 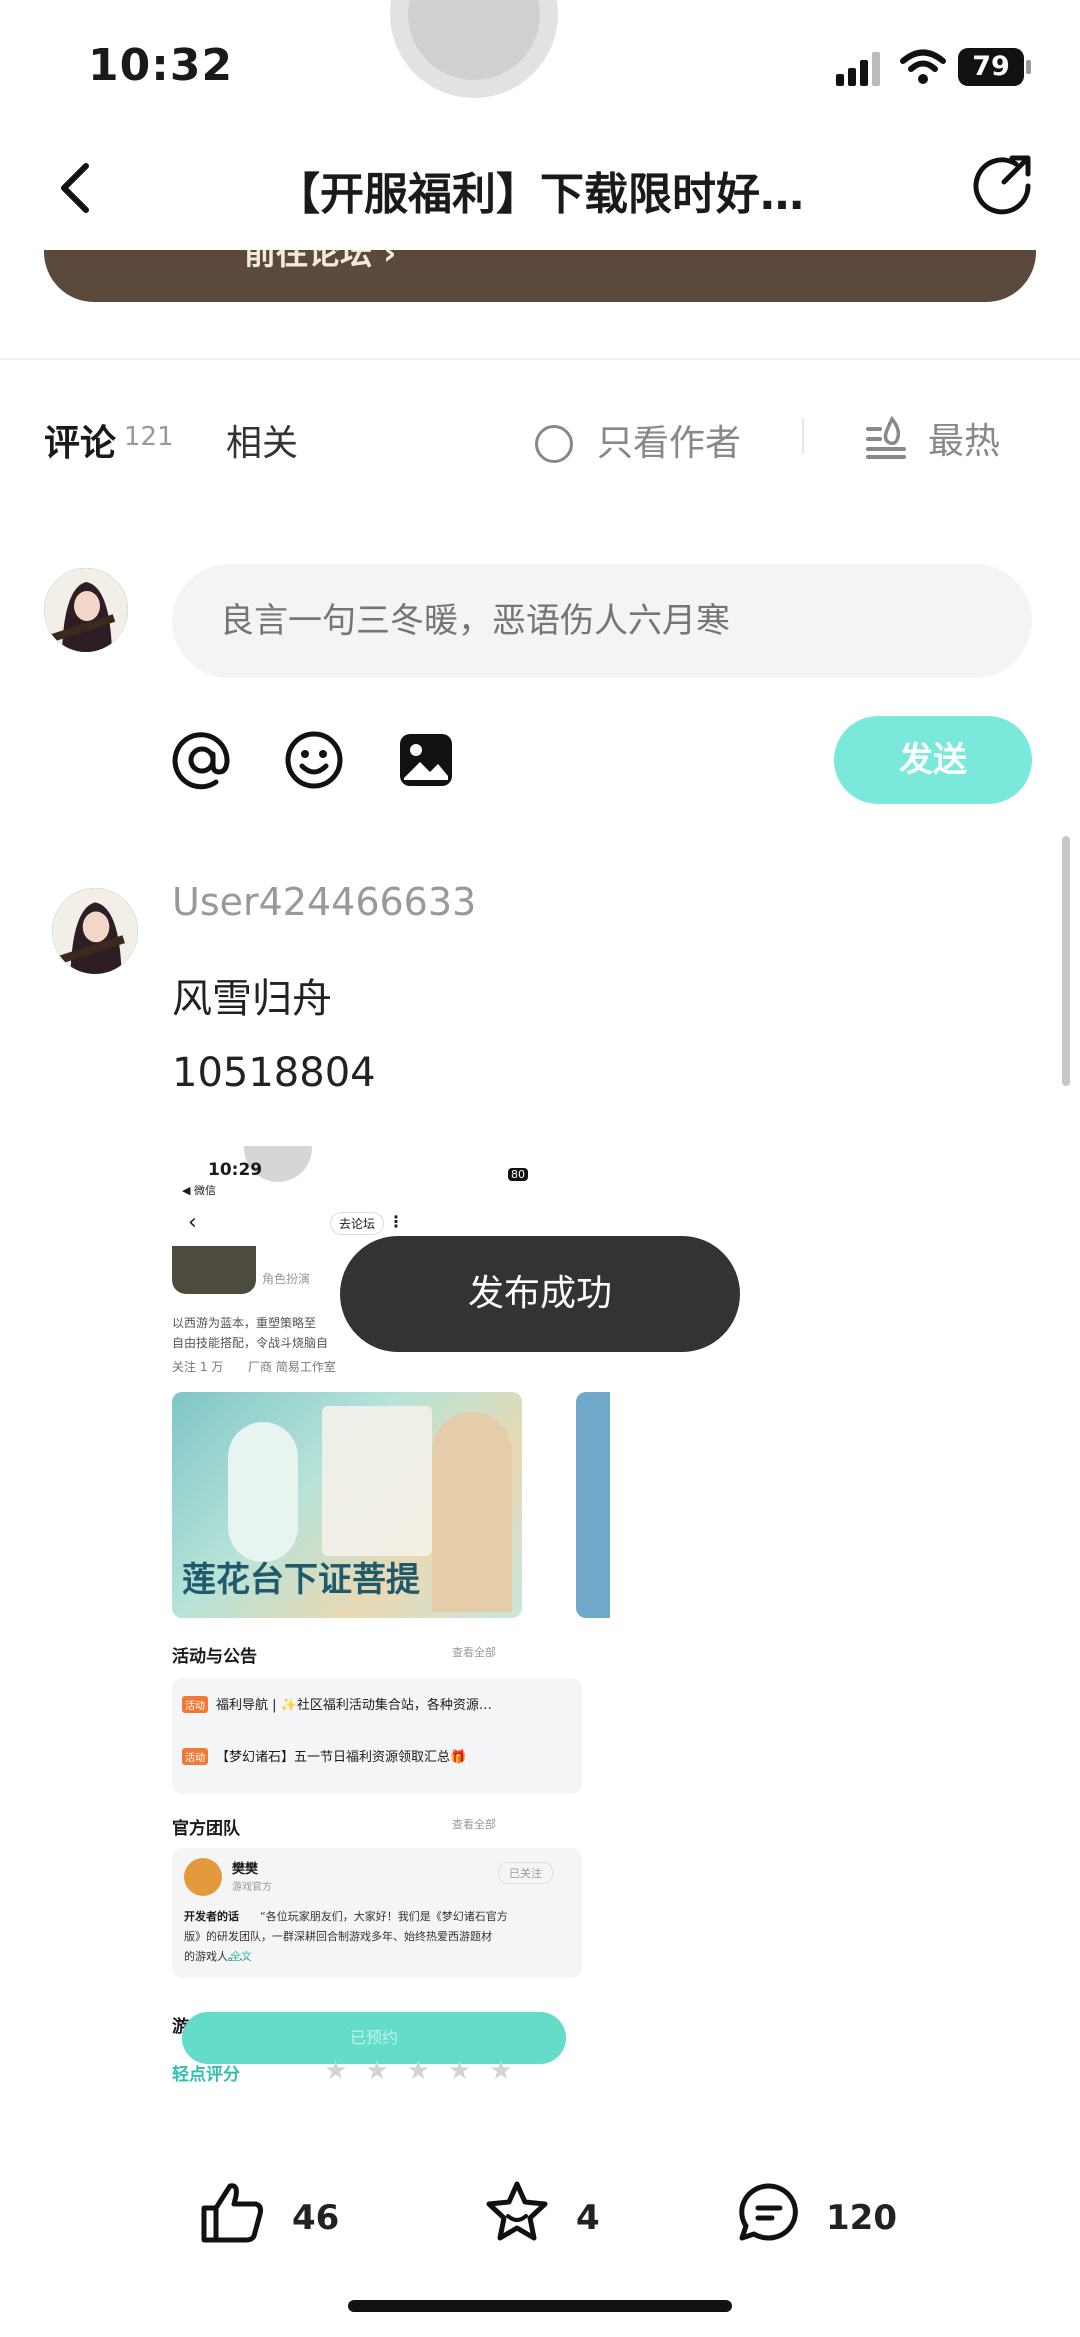 What do you see at coordinates (540, 1294) in the screenshot?
I see `success-toast: 发布成功` at bounding box center [540, 1294].